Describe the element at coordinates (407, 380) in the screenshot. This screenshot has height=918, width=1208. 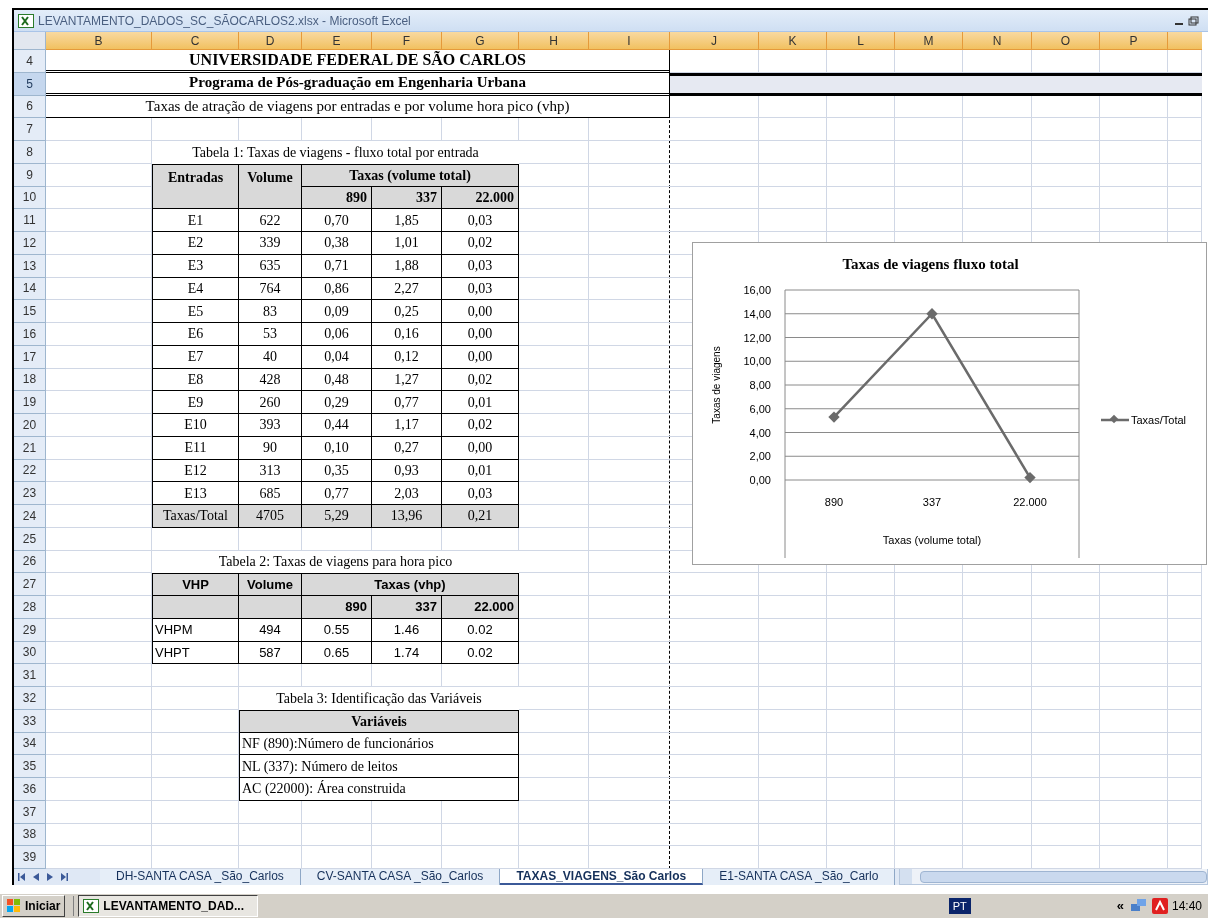
I see `table-cell: 1,27` at that location.